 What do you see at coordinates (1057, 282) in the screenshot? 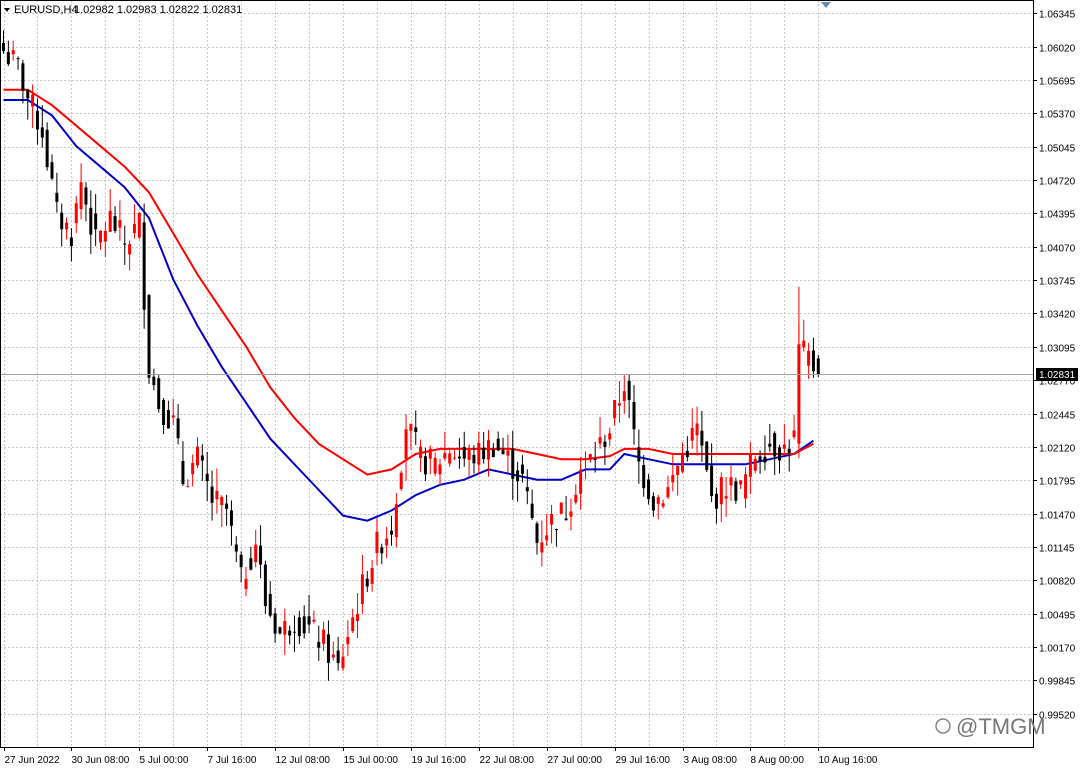
I see `price-tick-label: 1.03745` at bounding box center [1057, 282].